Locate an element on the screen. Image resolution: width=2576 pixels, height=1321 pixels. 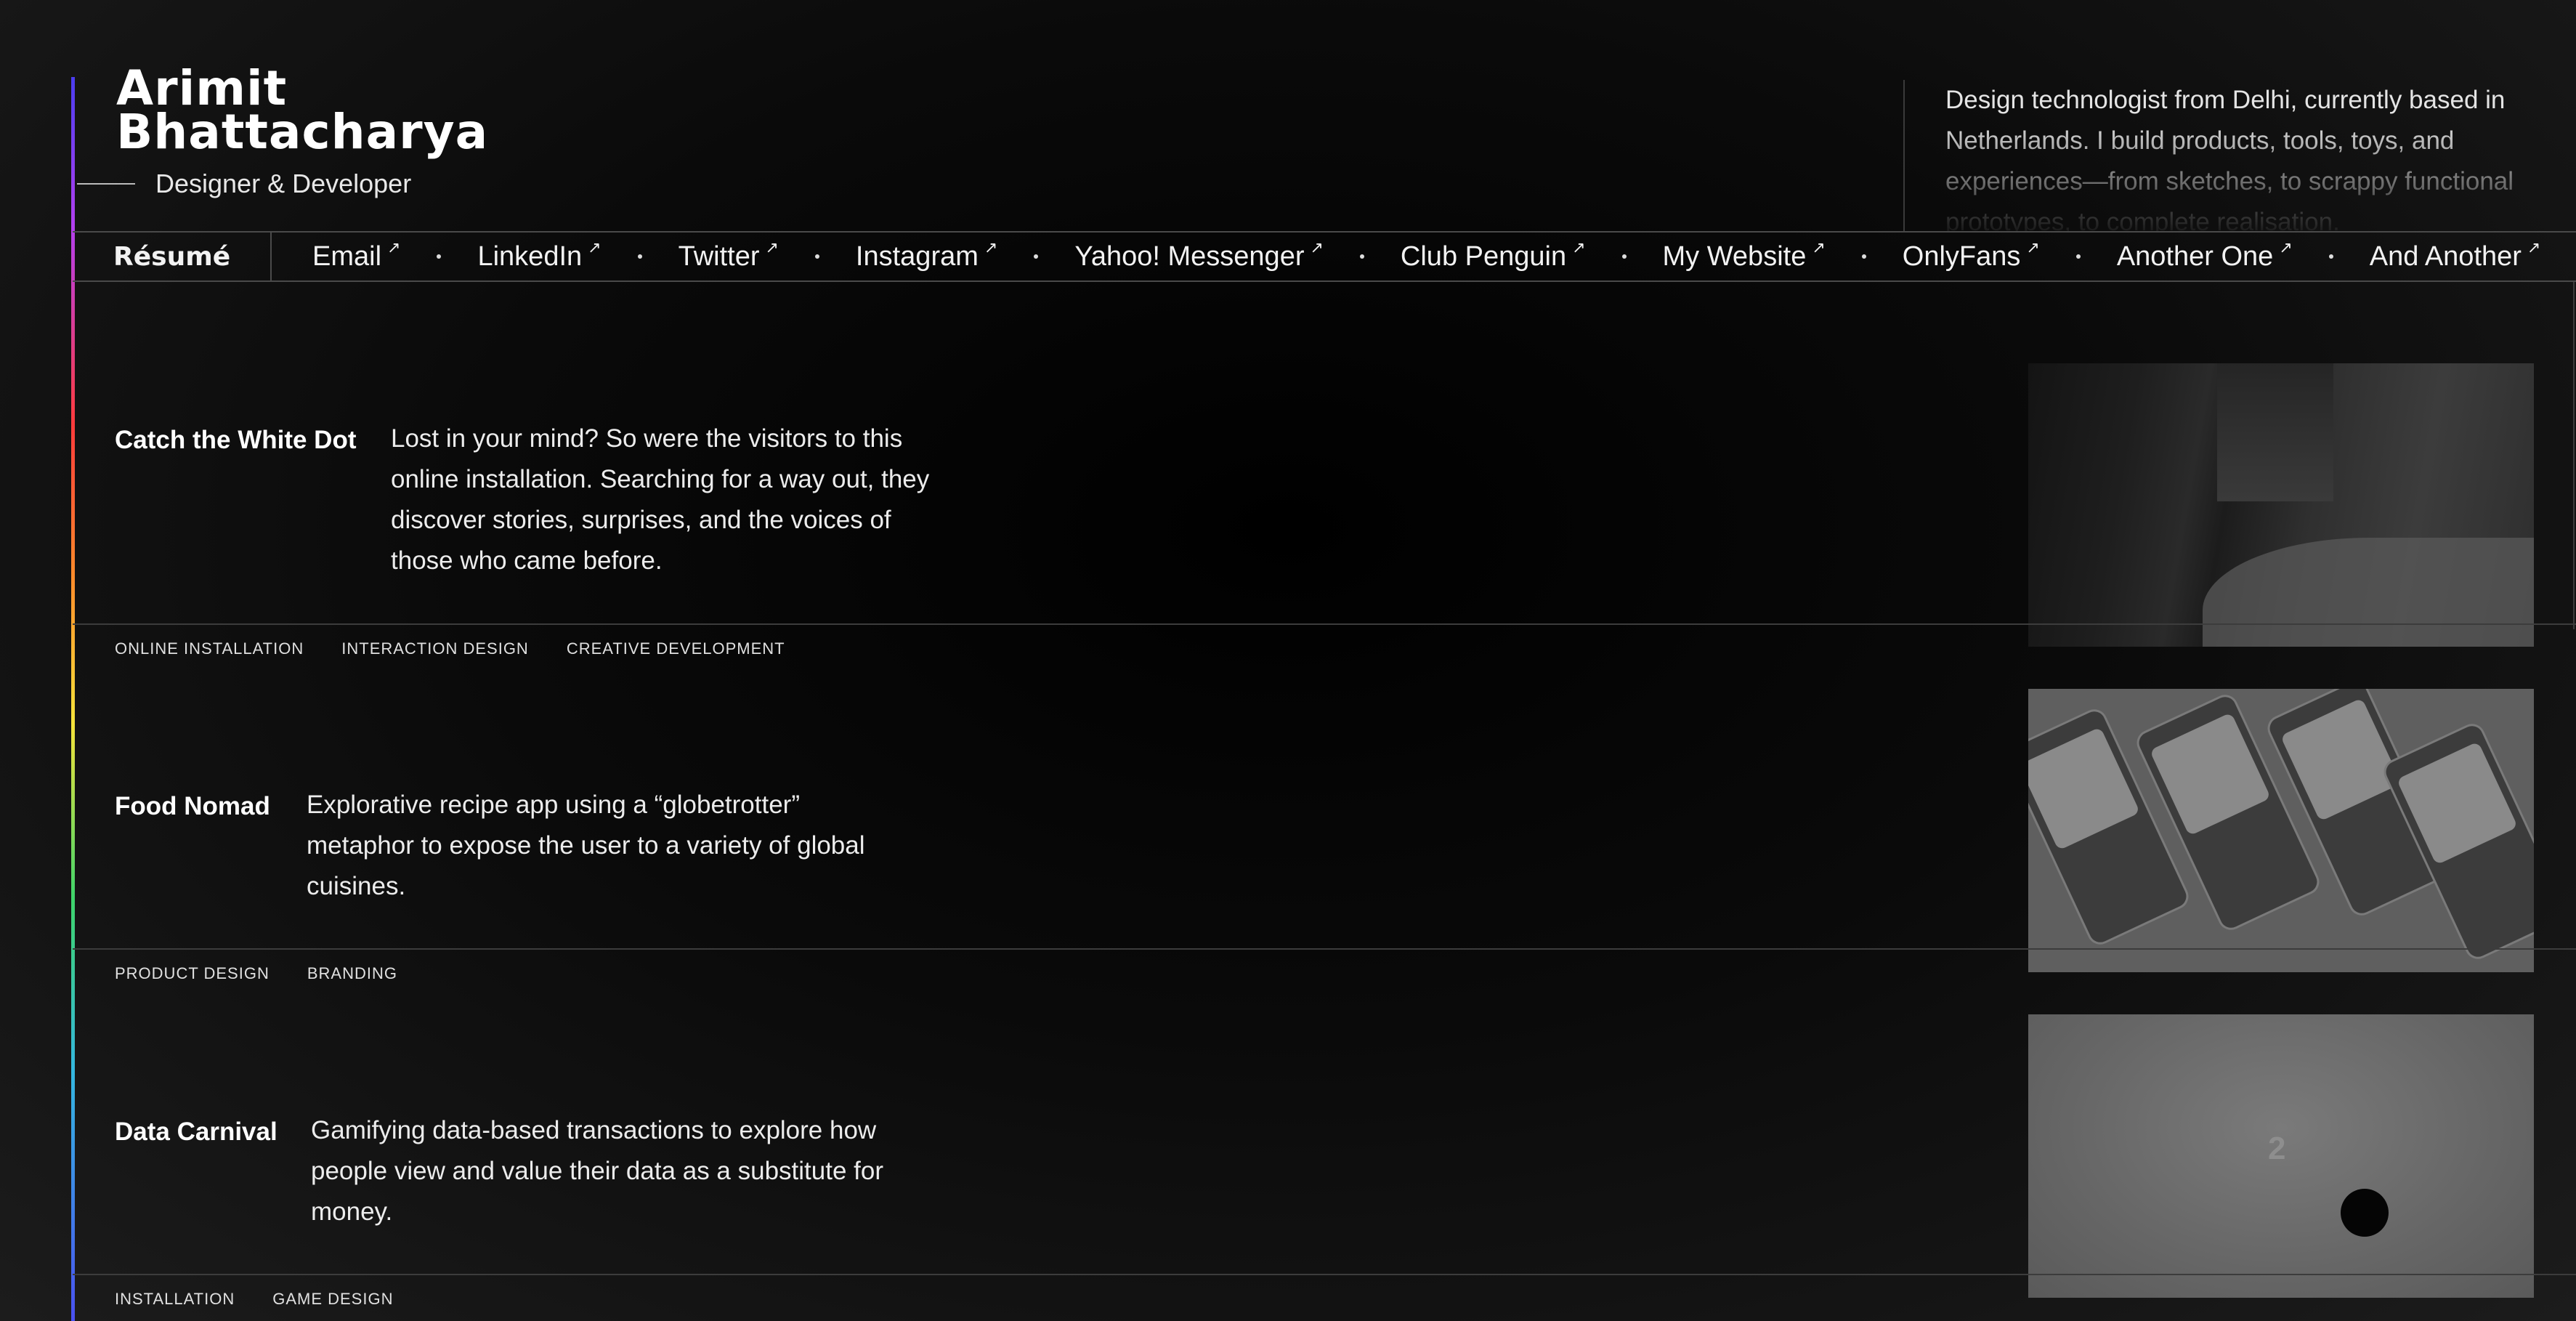
role-text: Designer & Developer is located at coordinates (283, 183).